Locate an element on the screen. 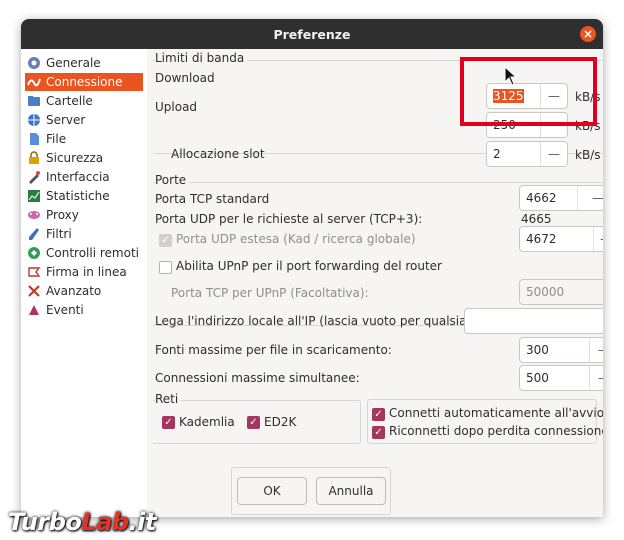 This screenshot has width=624, height=540. max-sources-stepper: 300 — is located at coordinates (561, 350).